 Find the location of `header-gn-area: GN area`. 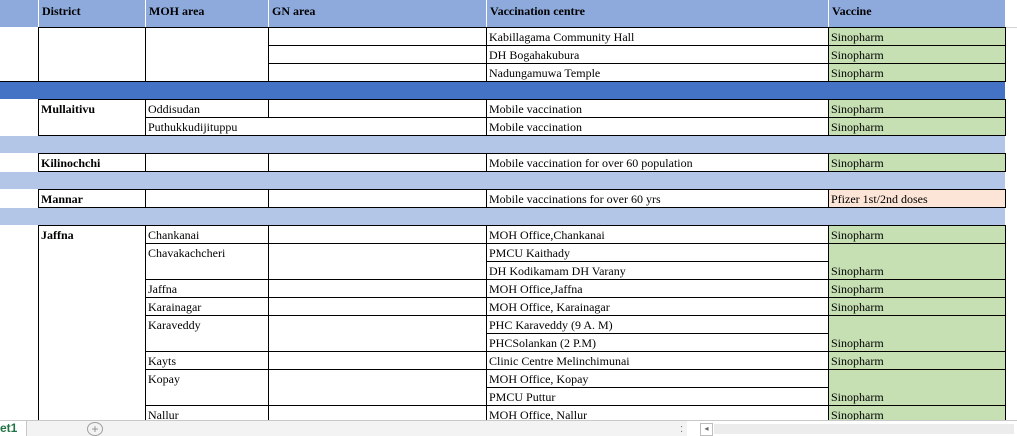

header-gn-area: GN area is located at coordinates (377, 13).